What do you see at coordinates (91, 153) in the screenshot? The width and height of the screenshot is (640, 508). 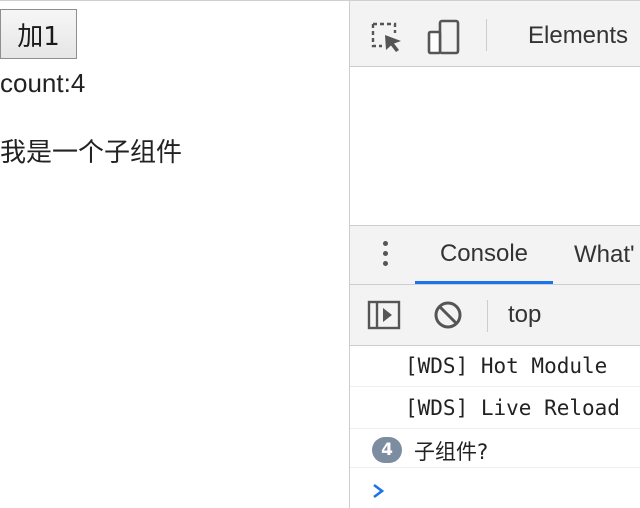 I see `child-component-text: 我是一个子组件` at bounding box center [91, 153].